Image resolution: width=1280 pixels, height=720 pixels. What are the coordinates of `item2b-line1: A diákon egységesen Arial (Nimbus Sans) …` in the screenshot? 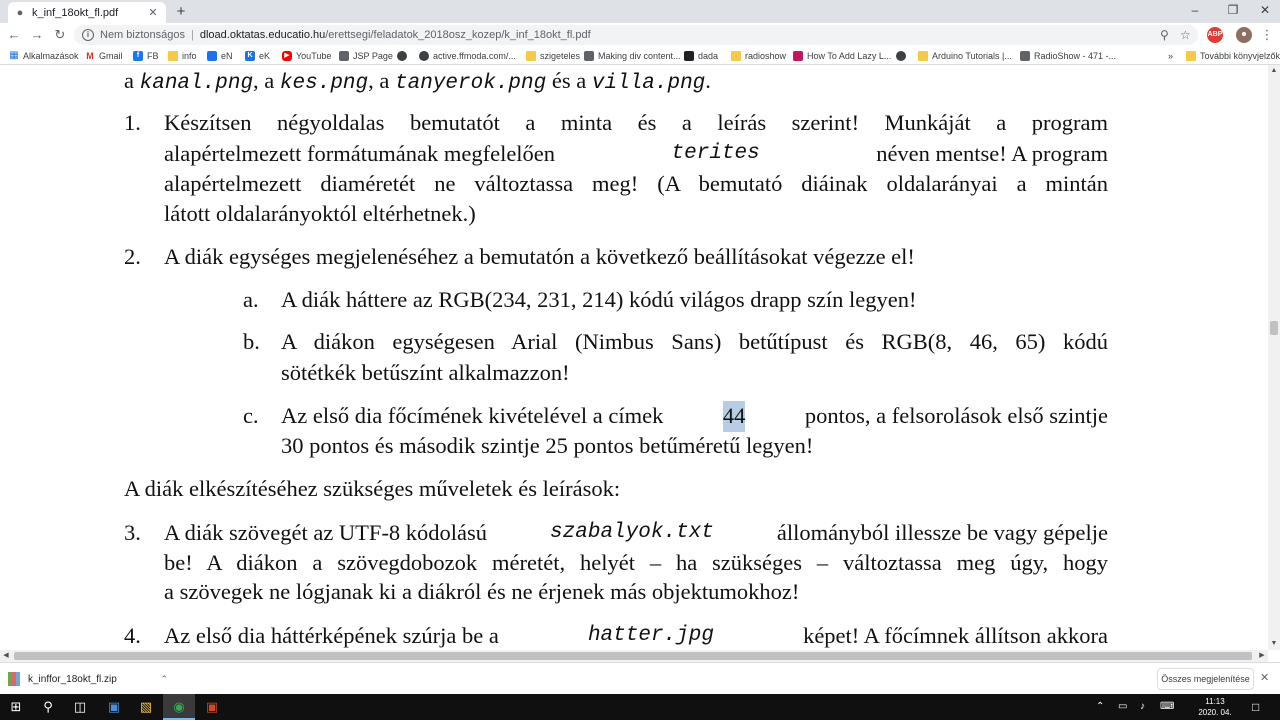 It's located at (694, 341).